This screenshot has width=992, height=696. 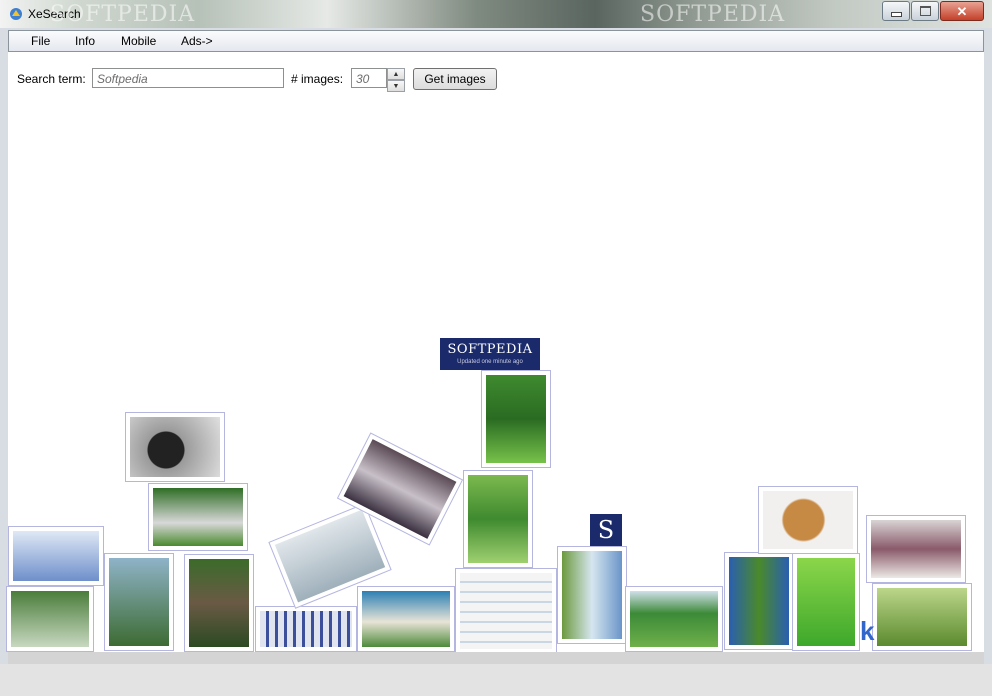 I want to click on image-count-spinner: ▲ ▼, so click(x=396, y=80).